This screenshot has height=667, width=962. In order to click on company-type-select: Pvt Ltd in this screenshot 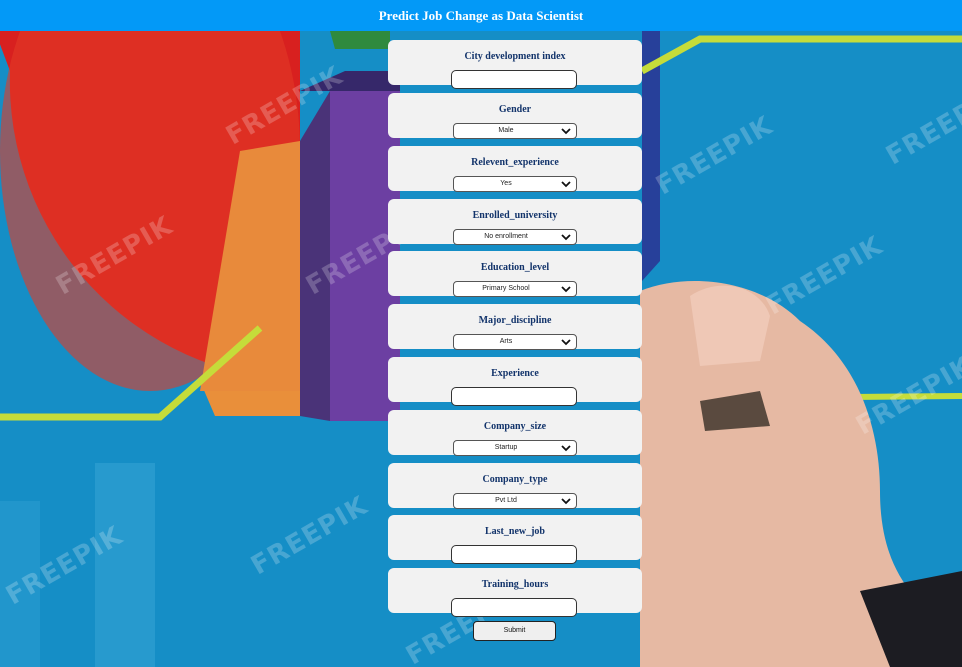, I will do `click(515, 501)`.